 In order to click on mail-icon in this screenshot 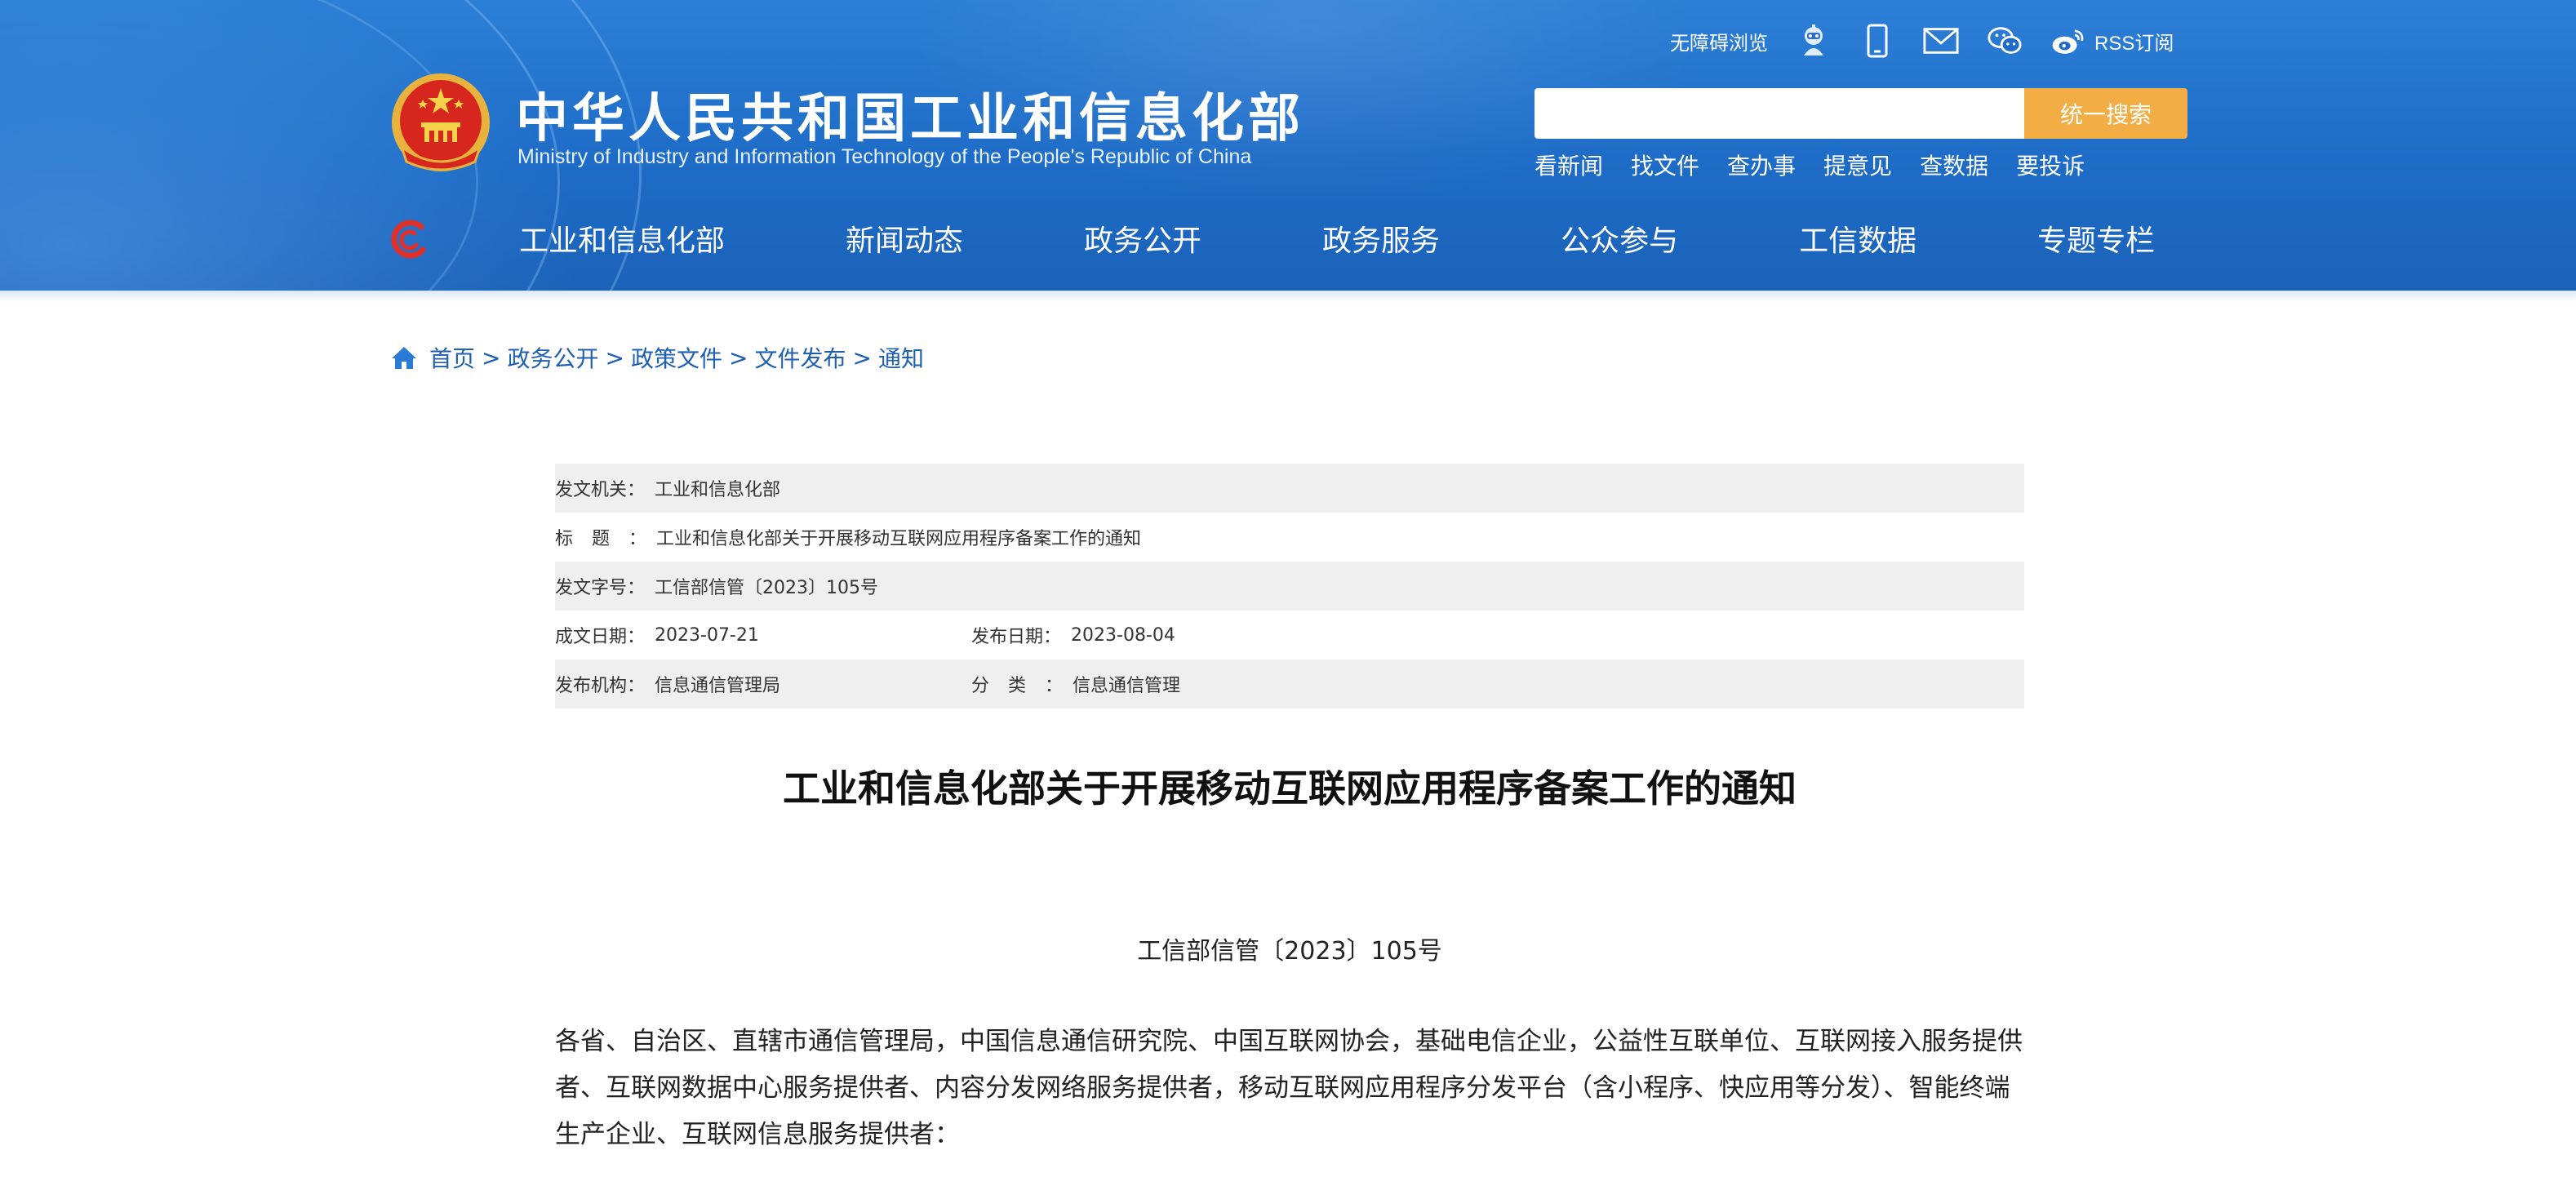, I will do `click(1941, 41)`.